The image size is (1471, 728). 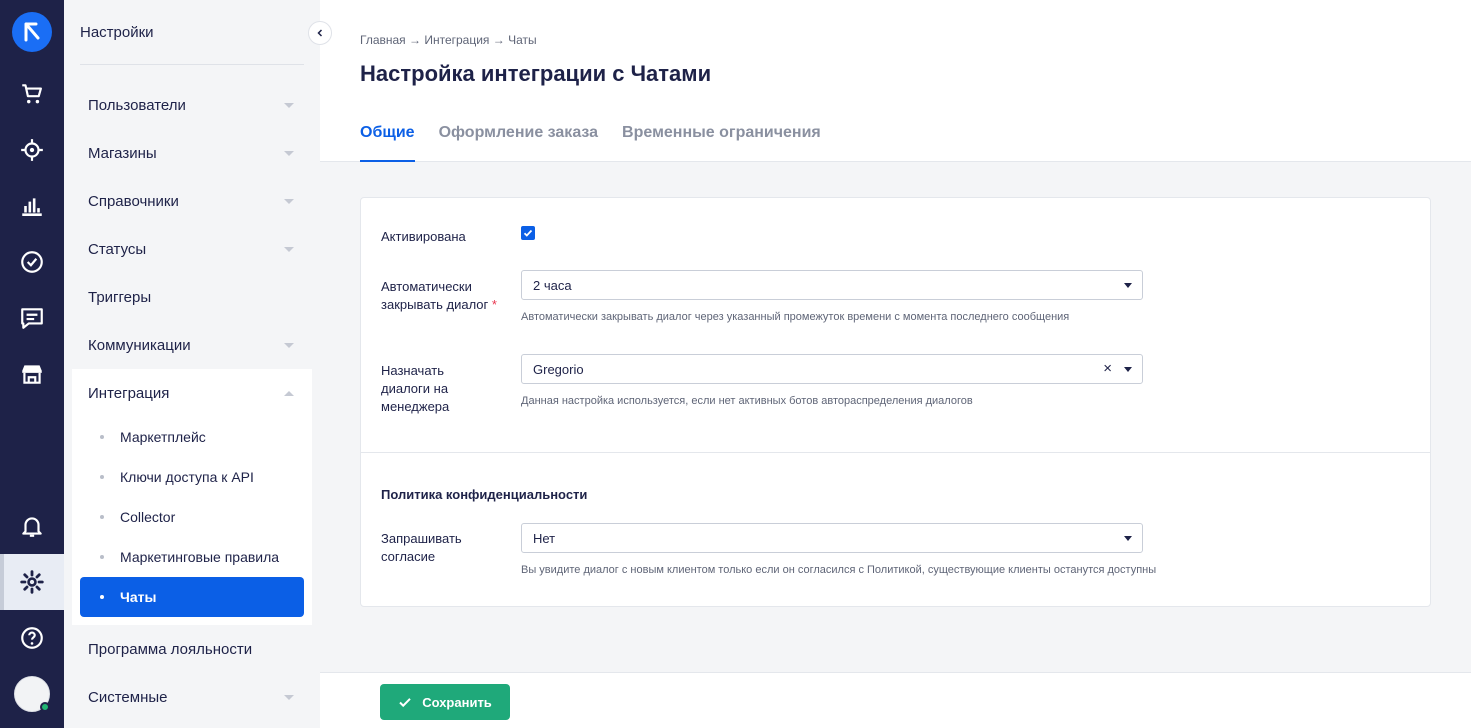 I want to click on sidebar-item-label: Пользователи, so click(x=137, y=105).